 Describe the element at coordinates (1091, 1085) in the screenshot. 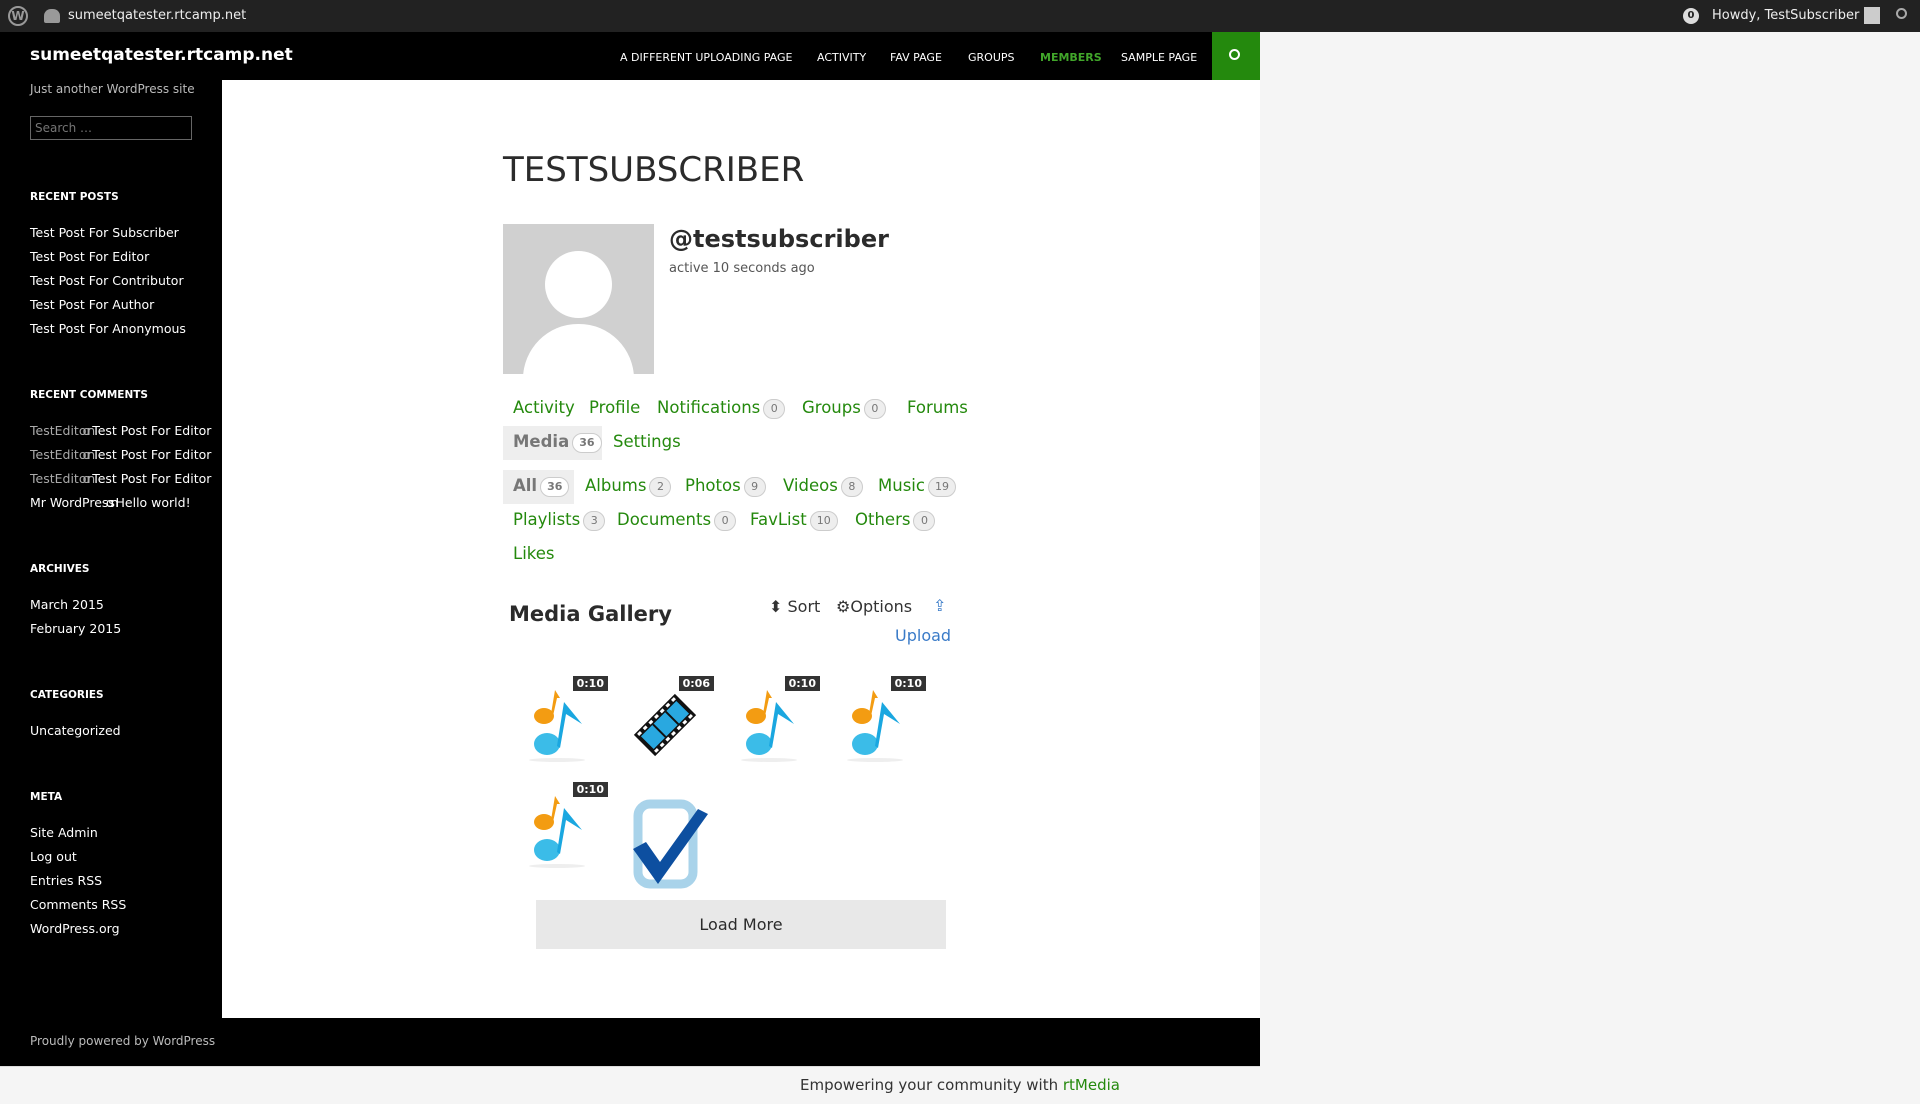

I see `rtmedia-link: rtMedia` at that location.